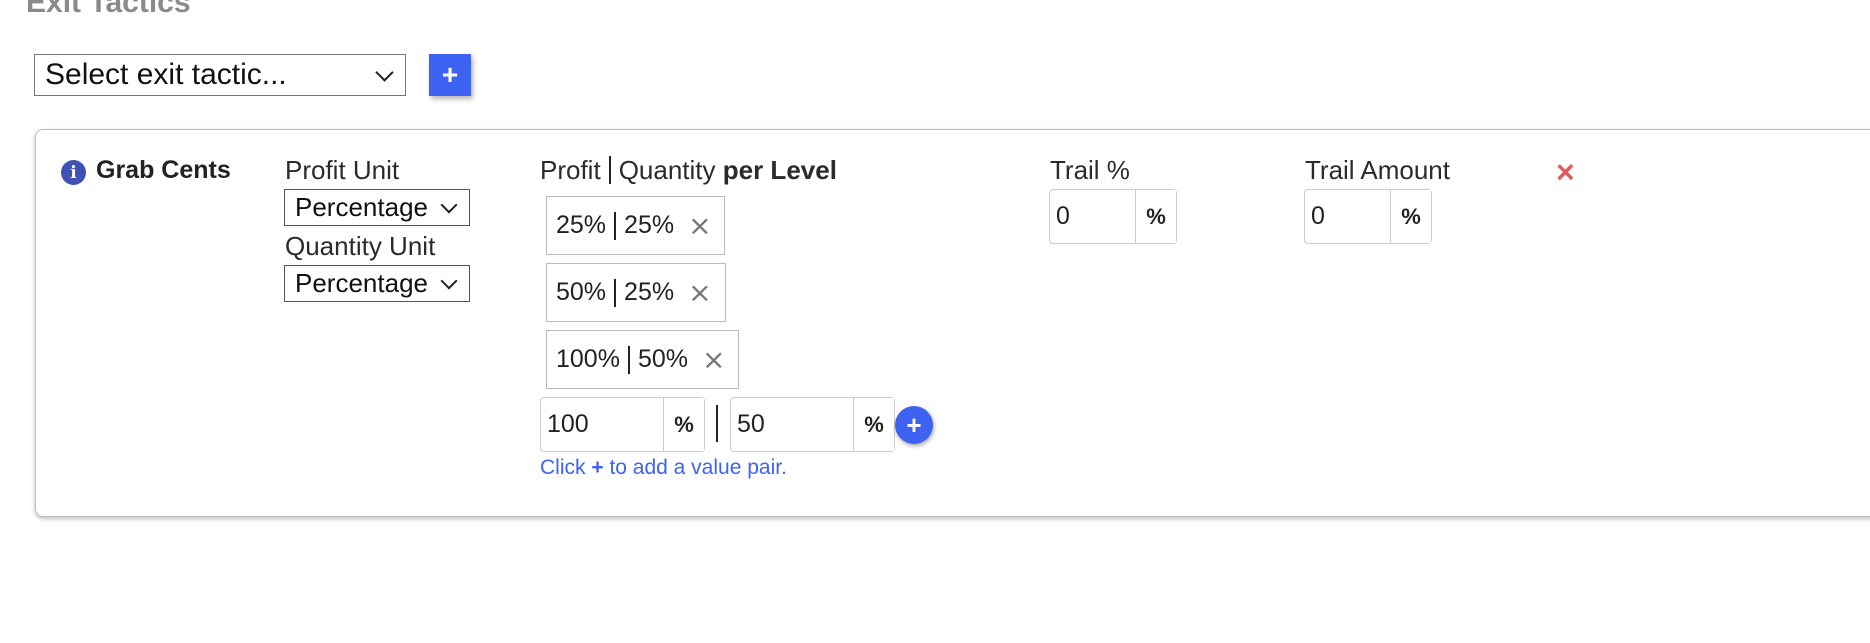 This screenshot has height=643, width=1870. I want to click on trail-amount-label: Trail Amount, so click(1377, 170).